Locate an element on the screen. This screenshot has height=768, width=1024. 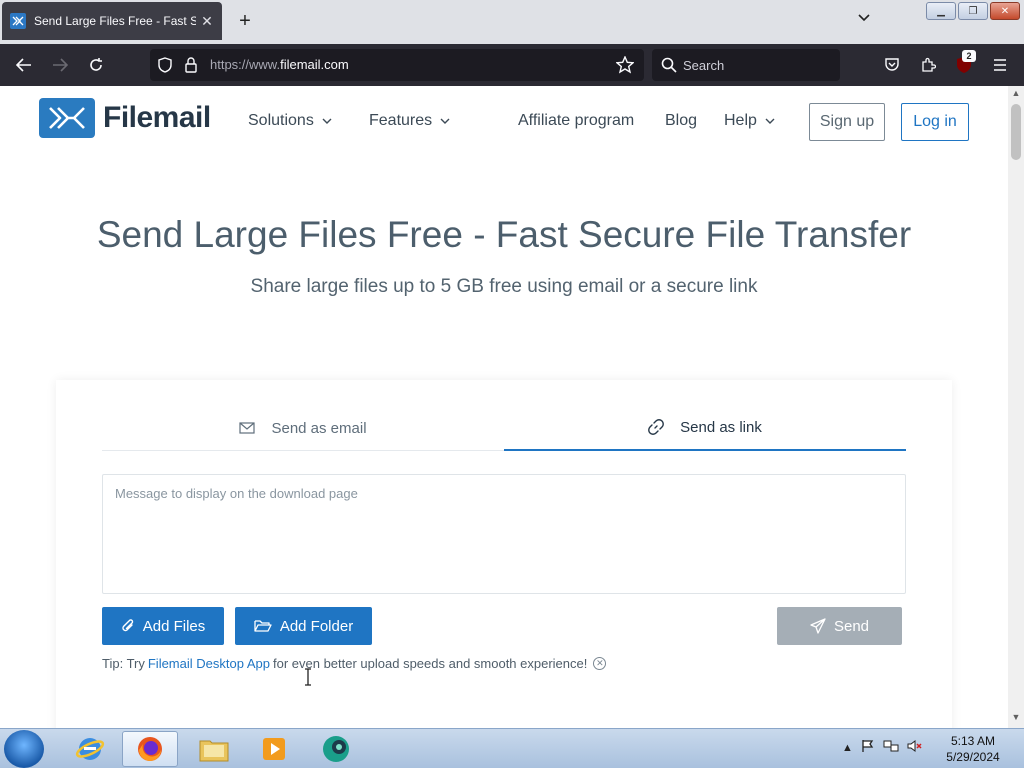
tab-send-as-link-label: Send as link is located at coordinates (721, 427).